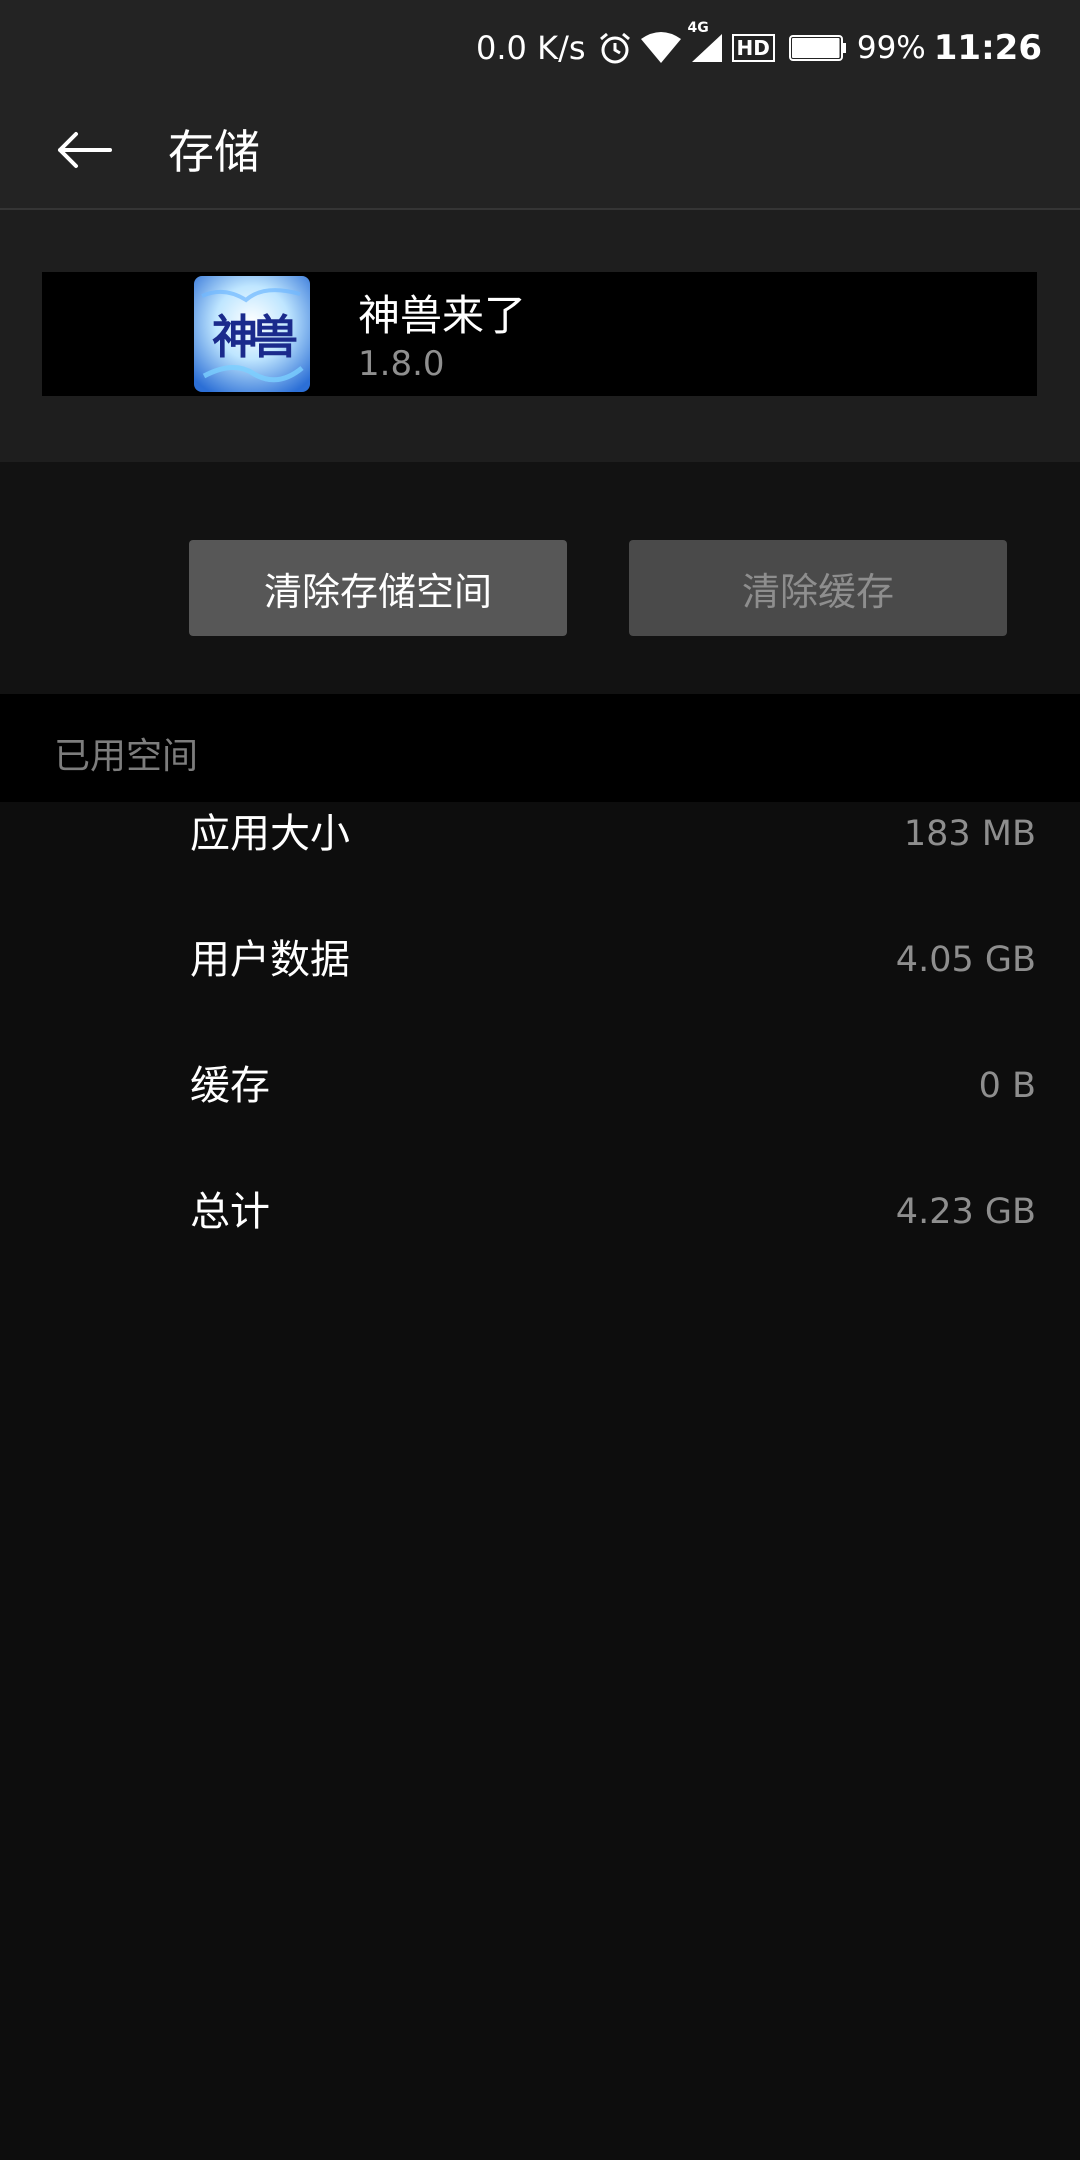 The image size is (1080, 2160). I want to click on row-label: 总计, so click(230, 1212).